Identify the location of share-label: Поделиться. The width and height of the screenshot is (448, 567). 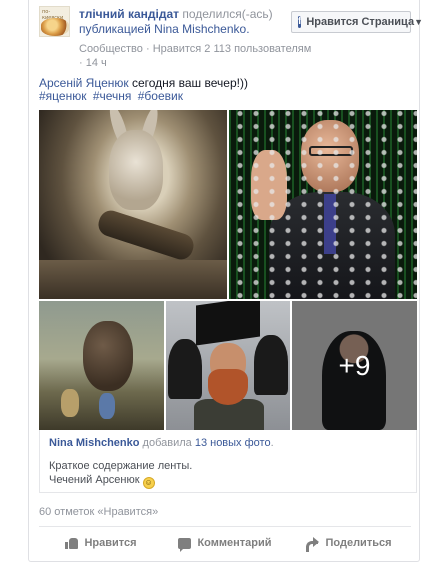
(358, 543).